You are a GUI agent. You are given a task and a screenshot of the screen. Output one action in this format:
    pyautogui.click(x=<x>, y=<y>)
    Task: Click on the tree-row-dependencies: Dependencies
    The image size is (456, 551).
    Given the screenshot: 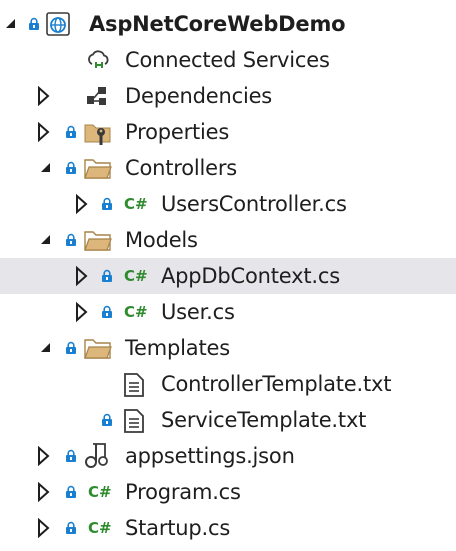 What is the action you would take?
    pyautogui.click(x=228, y=96)
    